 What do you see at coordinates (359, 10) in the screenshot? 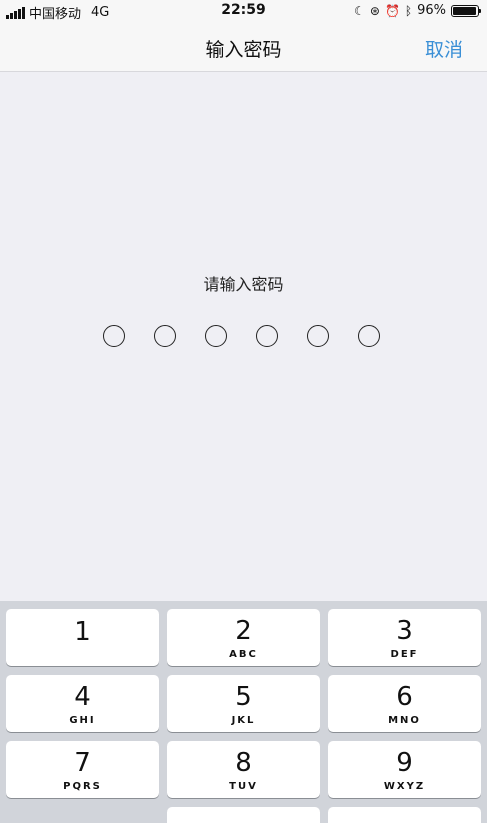
I see `moon-icon: ☾` at bounding box center [359, 10].